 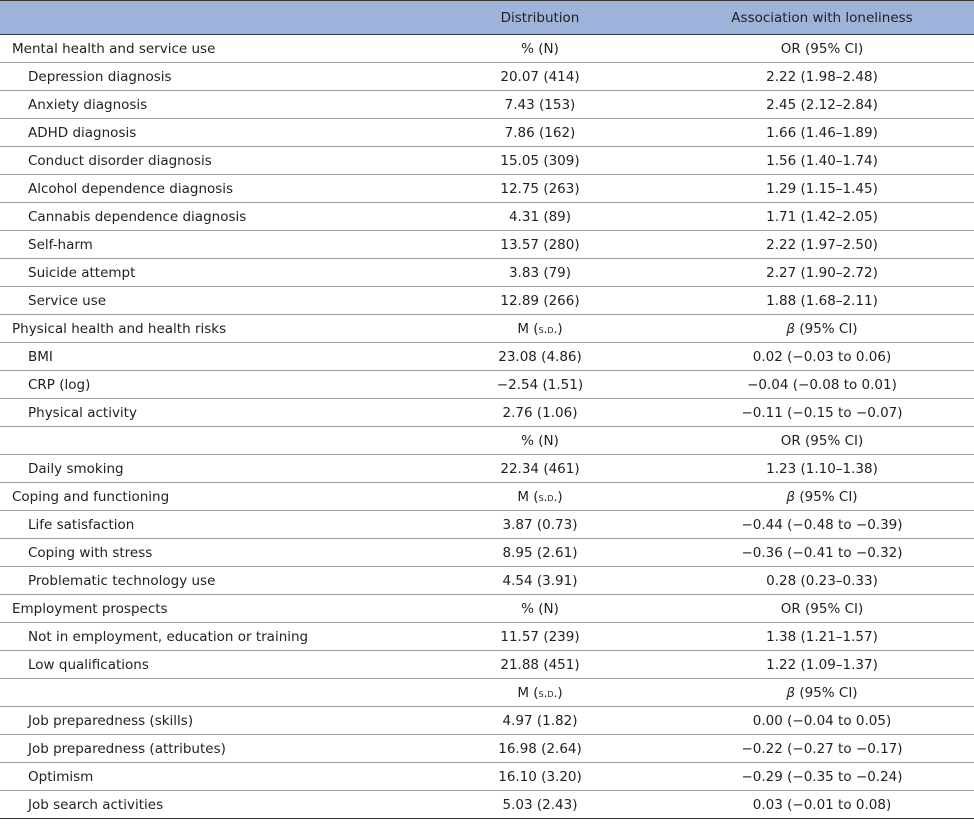 I want to click on section-label: Mental health and service use, so click(x=205, y=48).